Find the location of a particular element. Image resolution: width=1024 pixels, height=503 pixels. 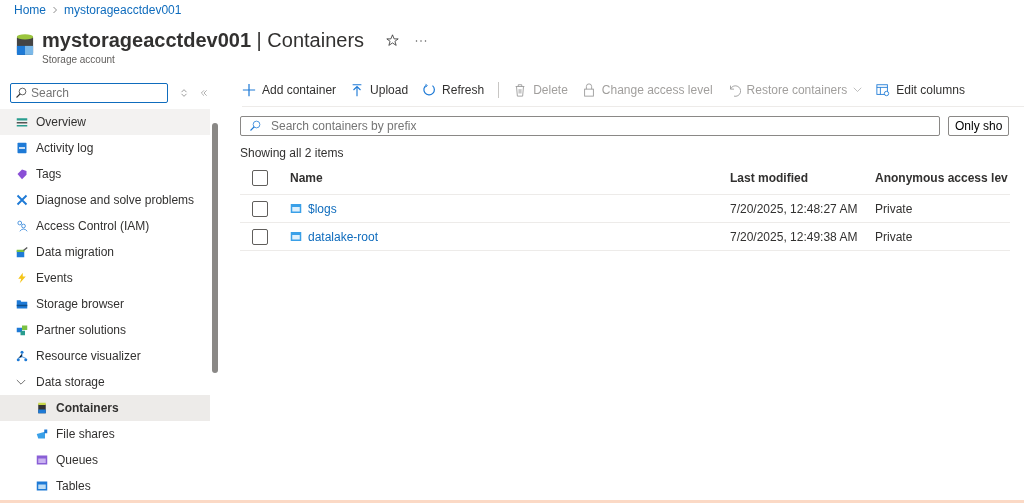

share-icon is located at coordinates (42, 434).